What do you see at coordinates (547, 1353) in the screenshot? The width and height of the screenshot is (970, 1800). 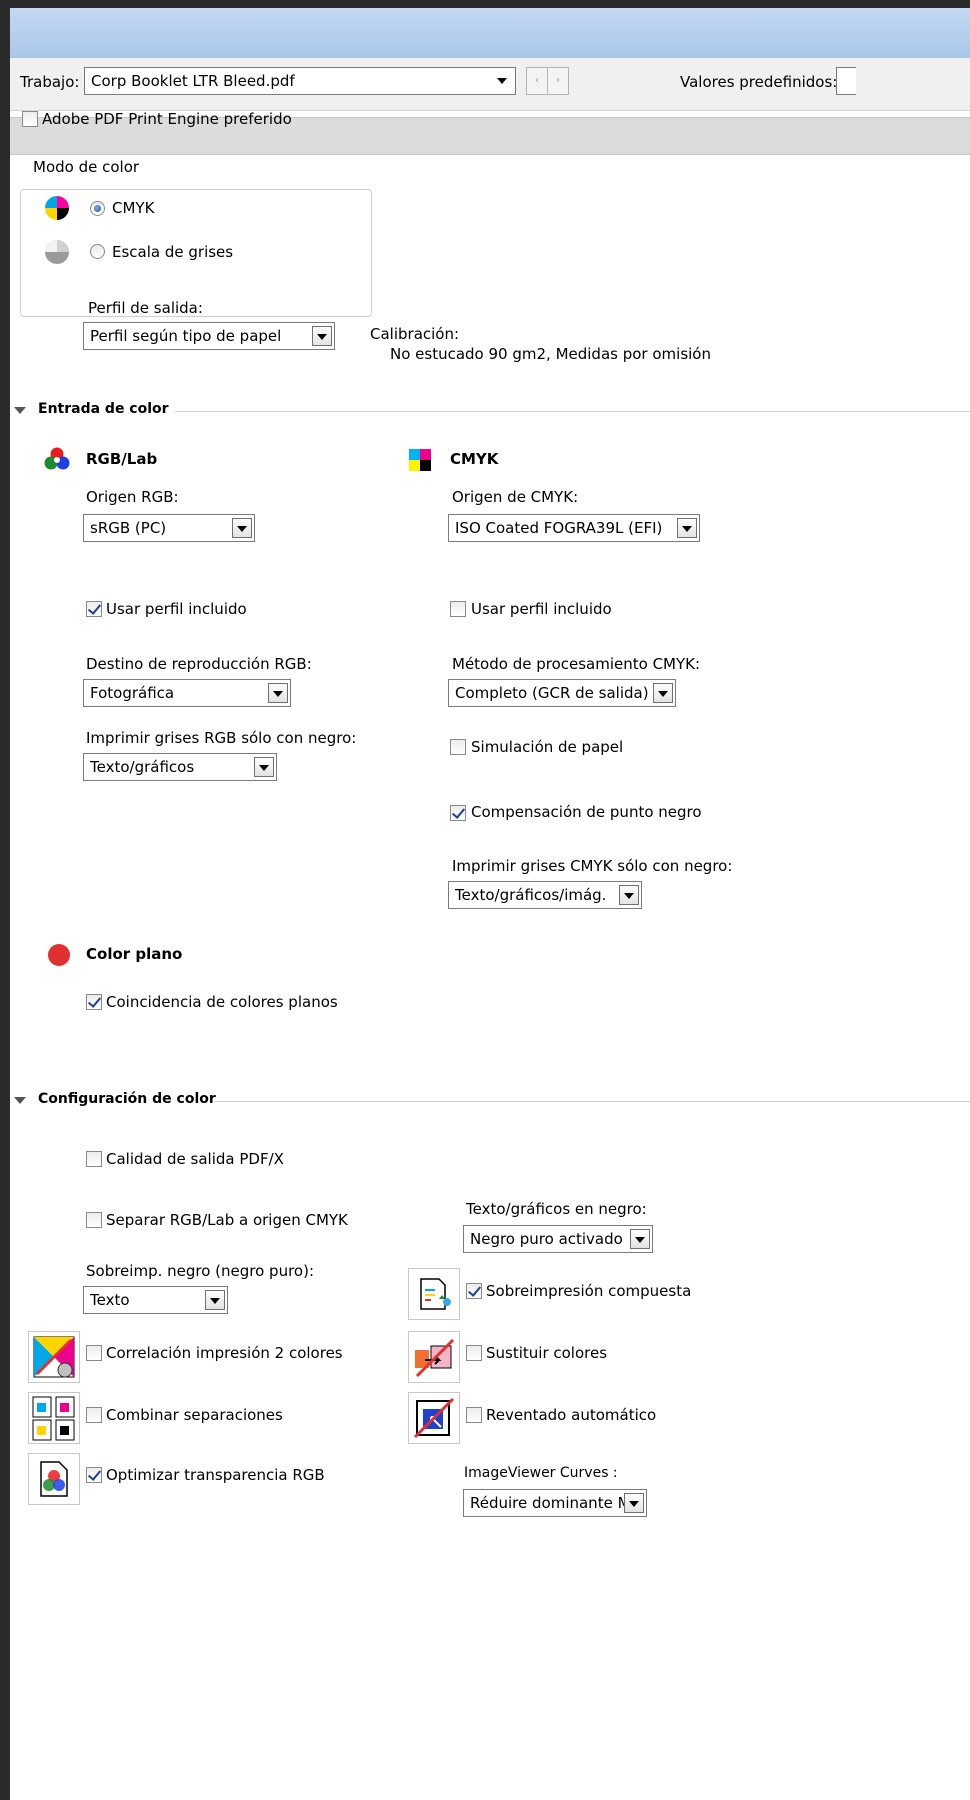 I see `substitute-colors-label: Sustituir colores` at bounding box center [547, 1353].